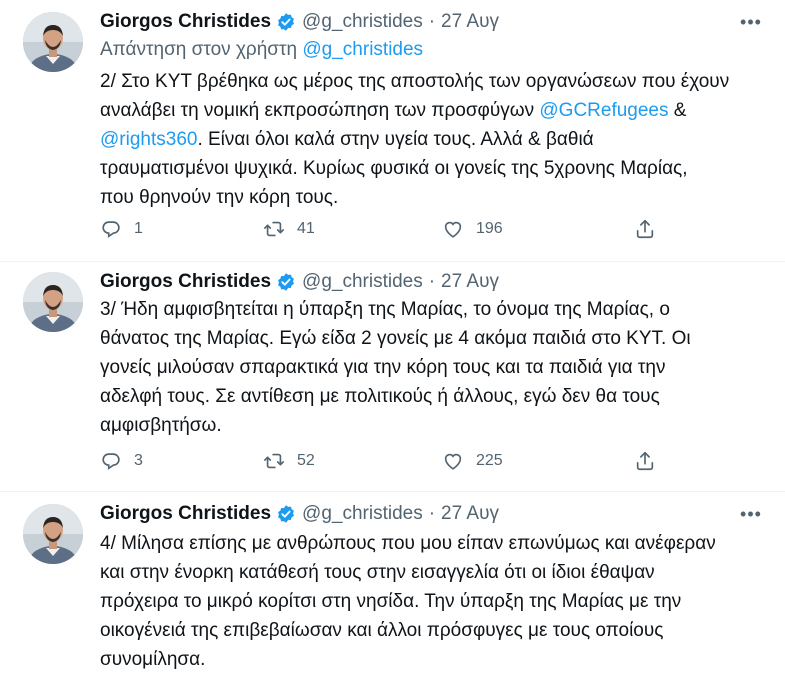 This screenshot has width=785, height=674. What do you see at coordinates (153, 659) in the screenshot?
I see `text-segment: συνομίλησα.` at bounding box center [153, 659].